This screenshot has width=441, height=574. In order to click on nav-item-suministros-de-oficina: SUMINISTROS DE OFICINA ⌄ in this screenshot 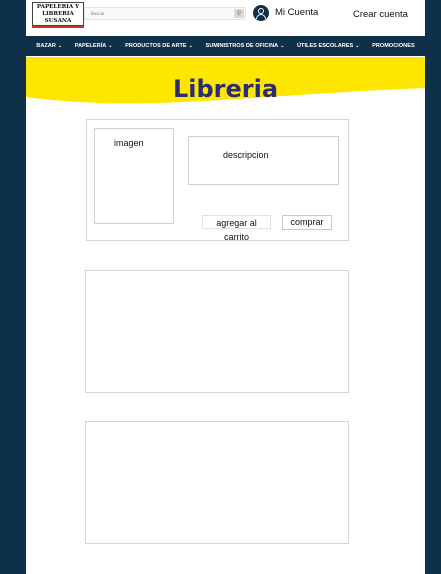, I will do `click(244, 46)`.